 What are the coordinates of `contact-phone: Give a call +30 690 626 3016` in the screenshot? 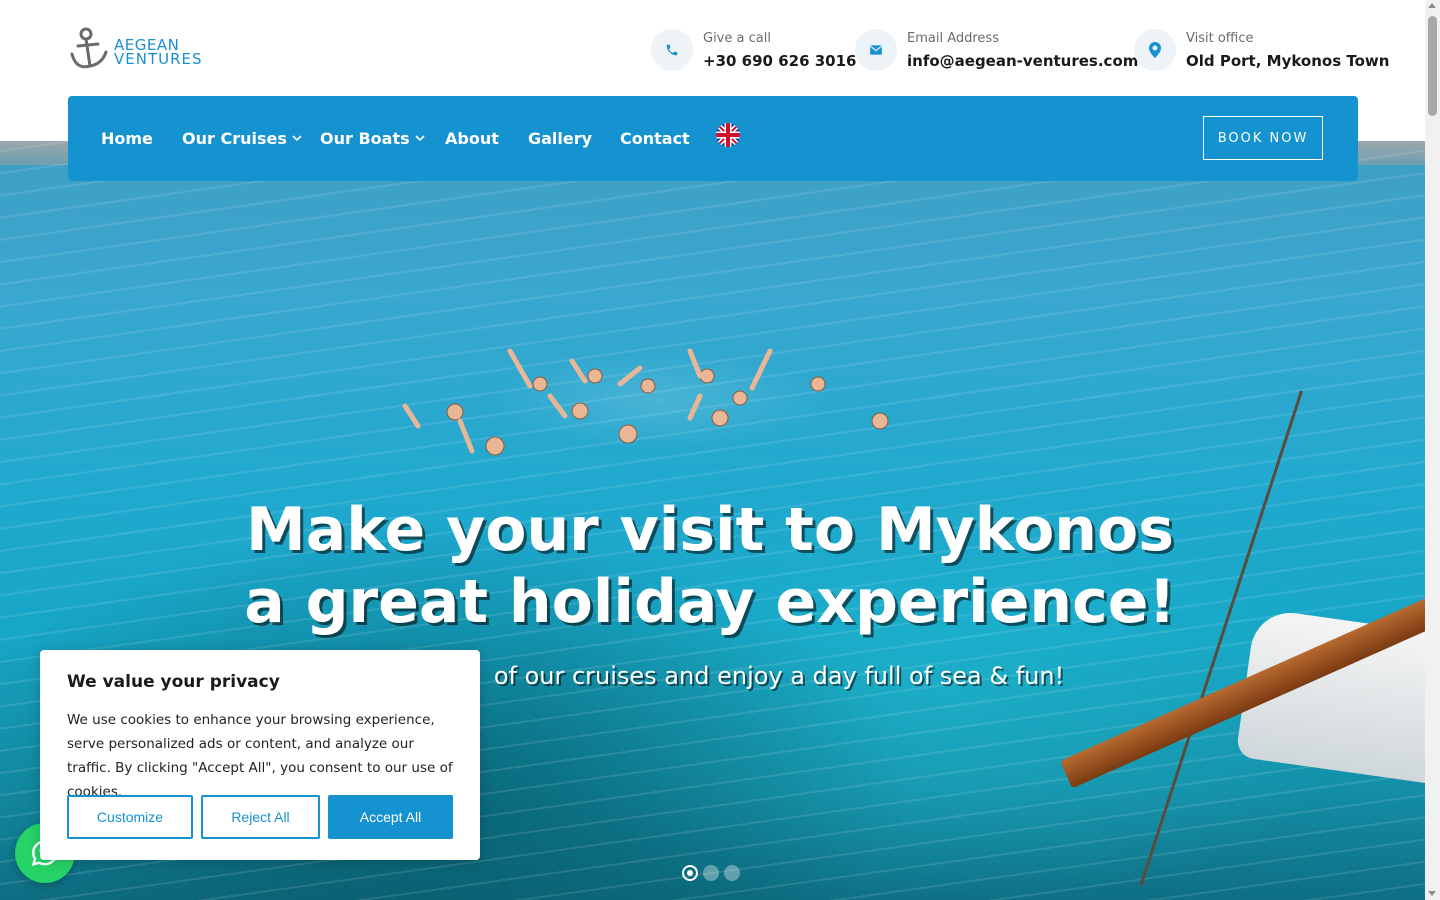 It's located at (753, 50).